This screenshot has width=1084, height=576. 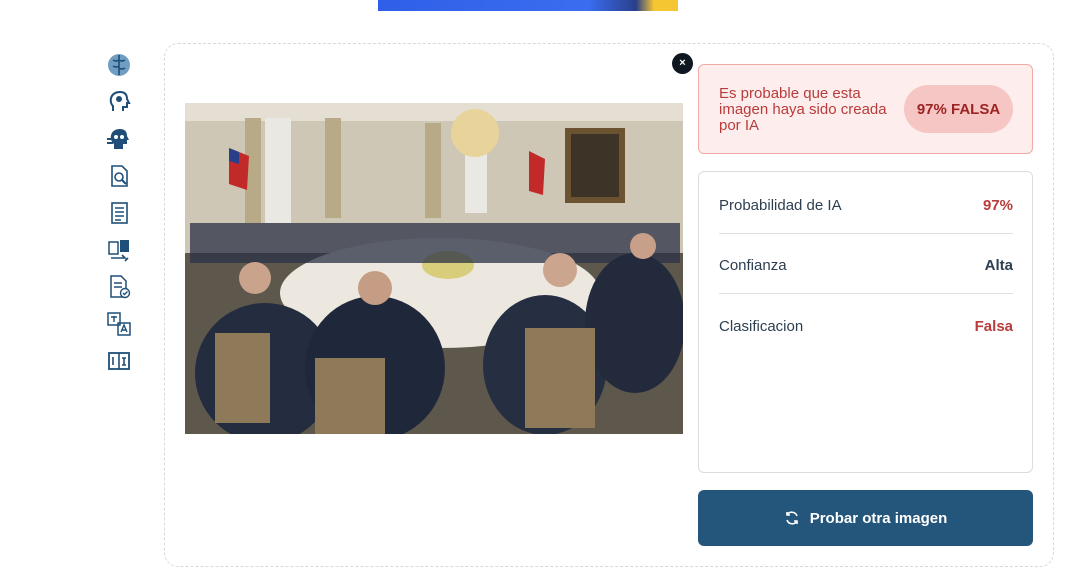 I want to click on document-transfer-icon, so click(x=118, y=250).